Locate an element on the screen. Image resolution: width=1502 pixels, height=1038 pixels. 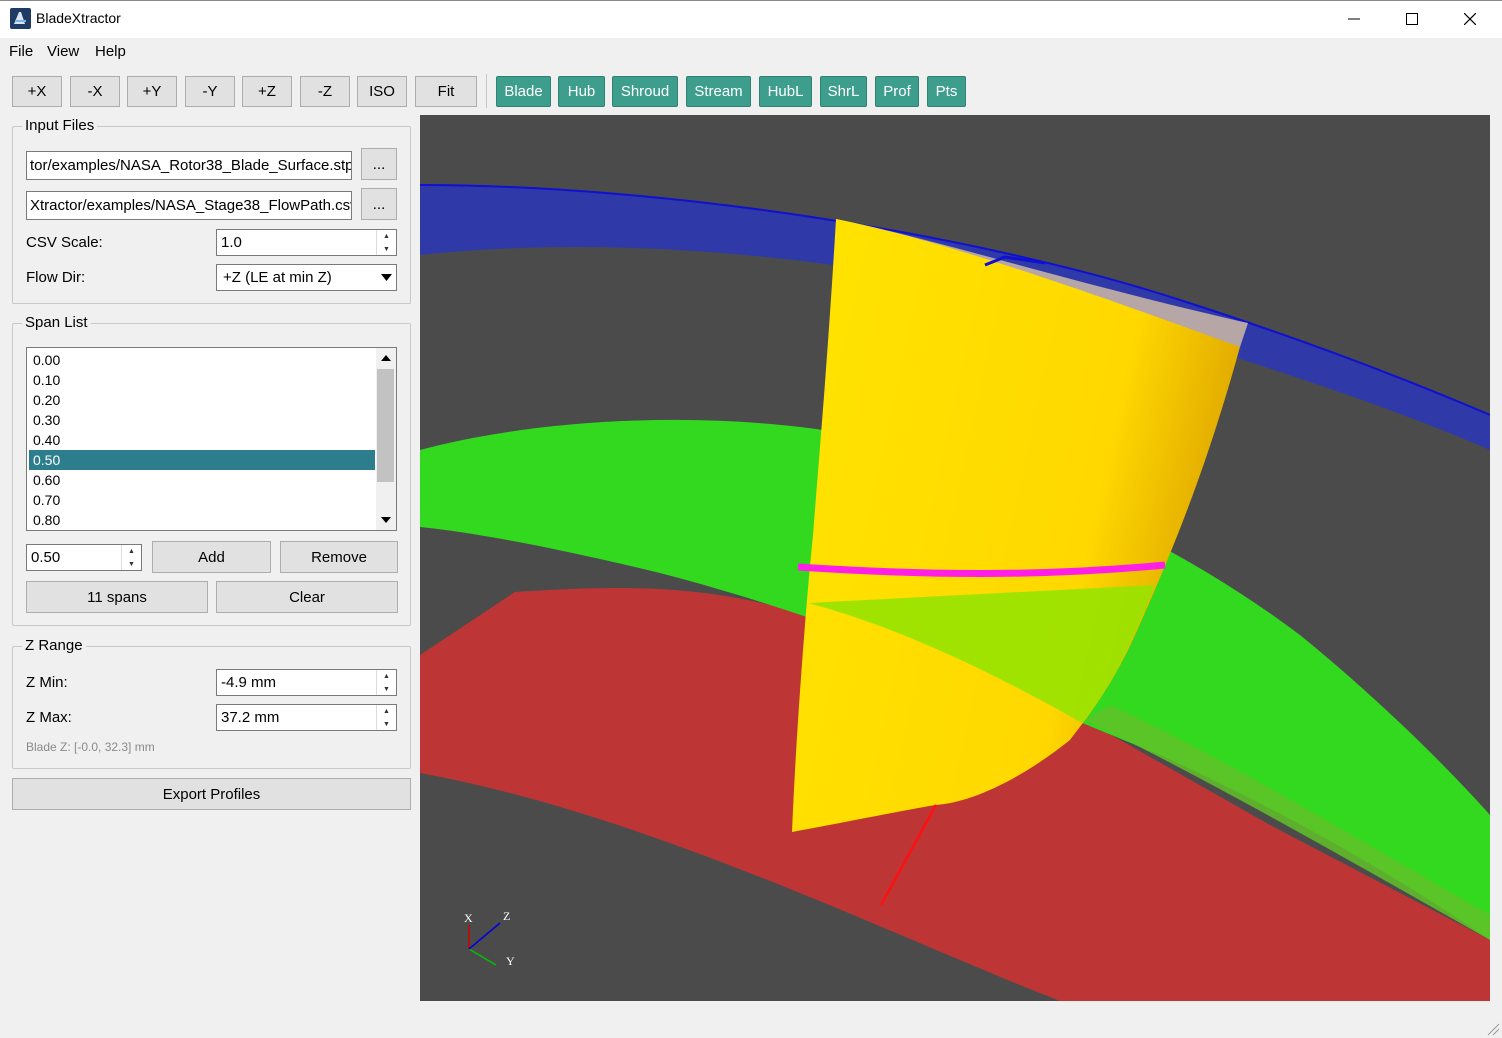
input-files-title: Input Files is located at coordinates (60, 125).